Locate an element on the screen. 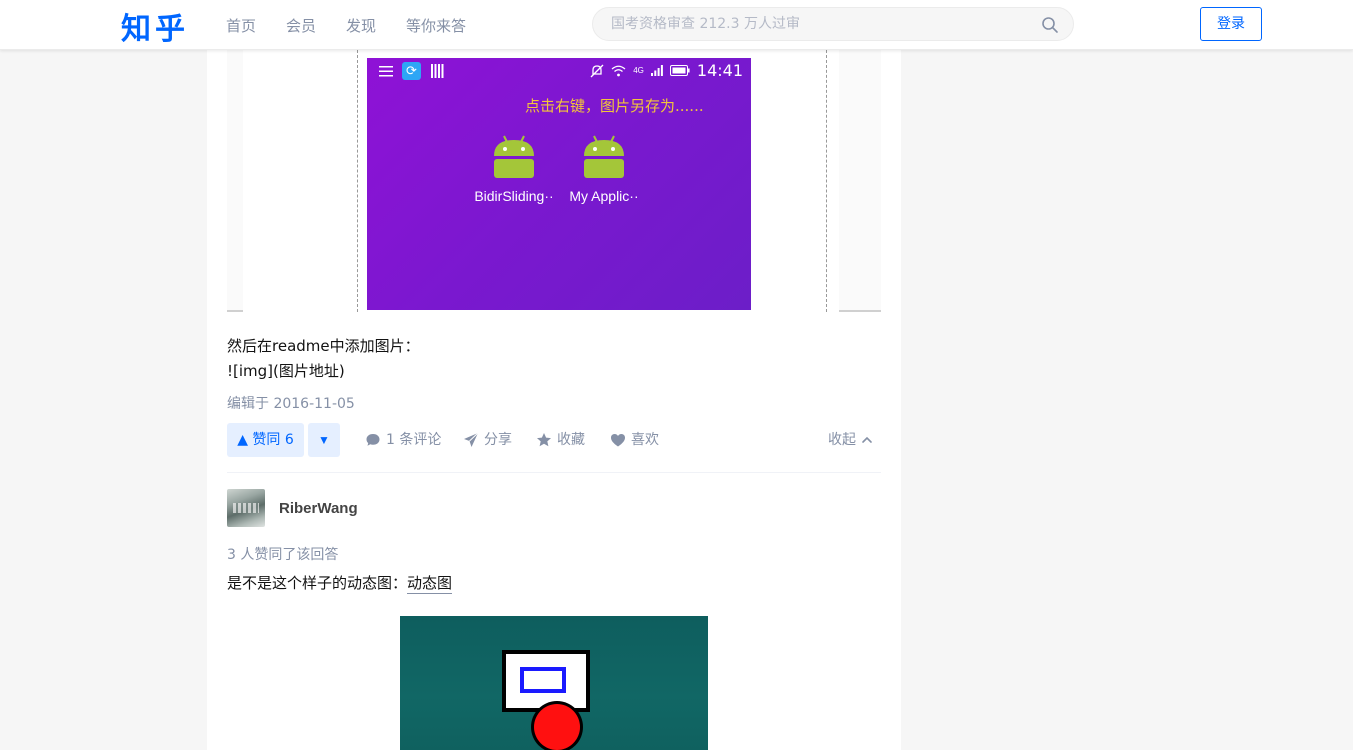 Image resolution: width=1353 pixels, height=750 pixels. voter-count: 3 人赞同了该回答 is located at coordinates (283, 555).